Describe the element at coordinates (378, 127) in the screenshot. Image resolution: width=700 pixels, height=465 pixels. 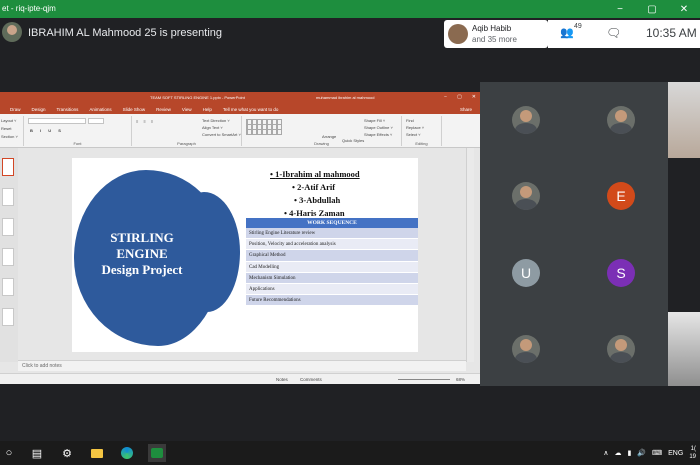
I see `shape-outline-button: Shape Outline ˅` at that location.